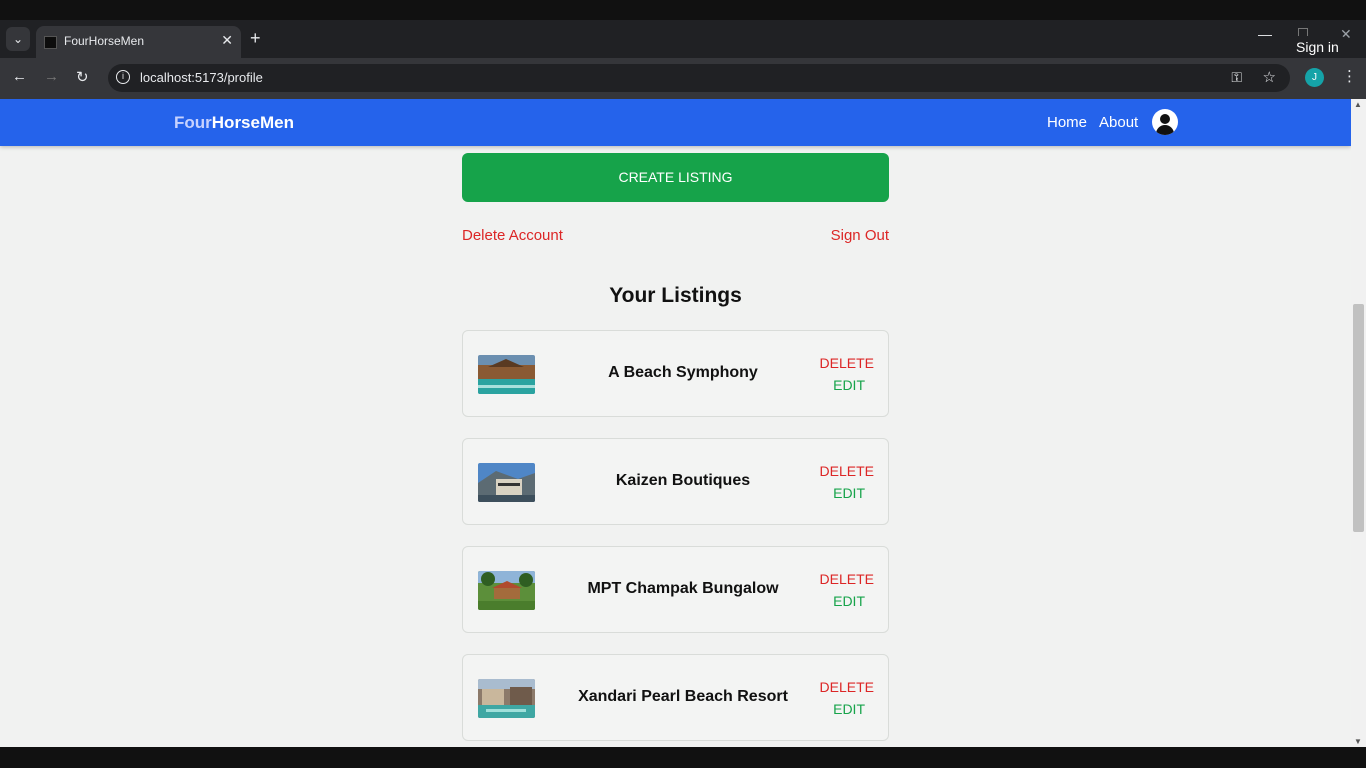 The width and height of the screenshot is (1366, 768). I want to click on site-info-icon: i, so click(123, 77).